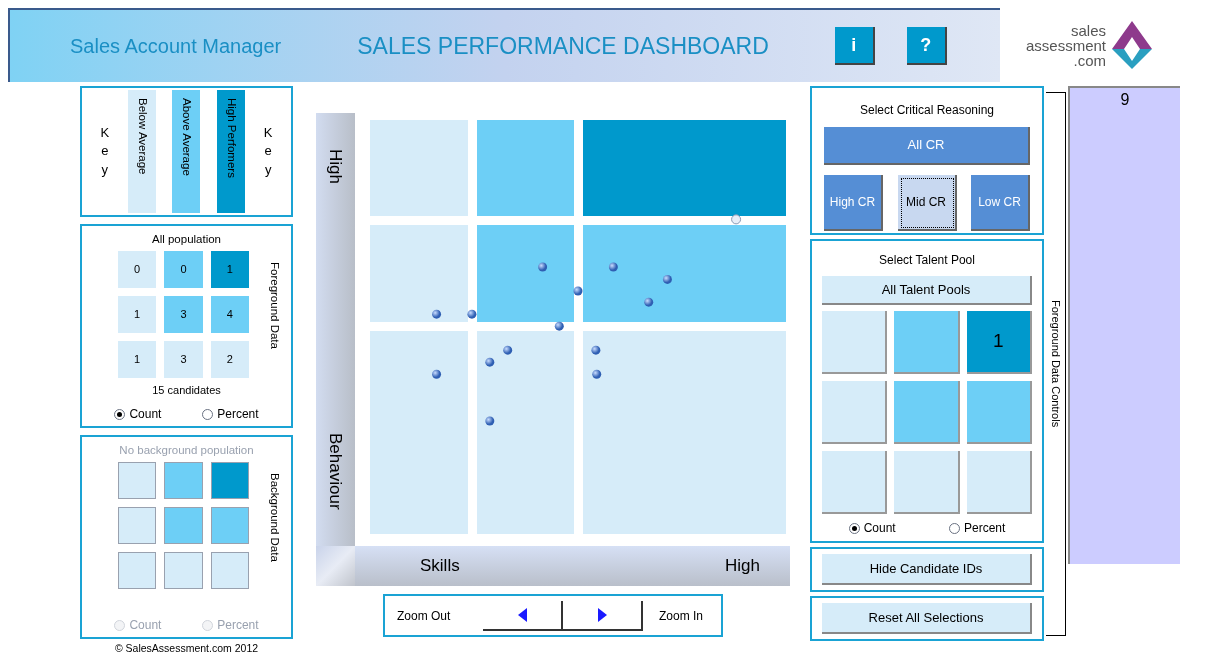  Describe the element at coordinates (186, 239) in the screenshot. I see `panel-title: All population` at that location.